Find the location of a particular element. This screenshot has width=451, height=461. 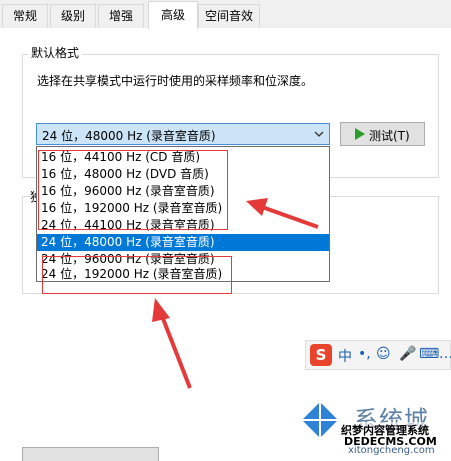

restore-defaults-button is located at coordinates (90, 454).